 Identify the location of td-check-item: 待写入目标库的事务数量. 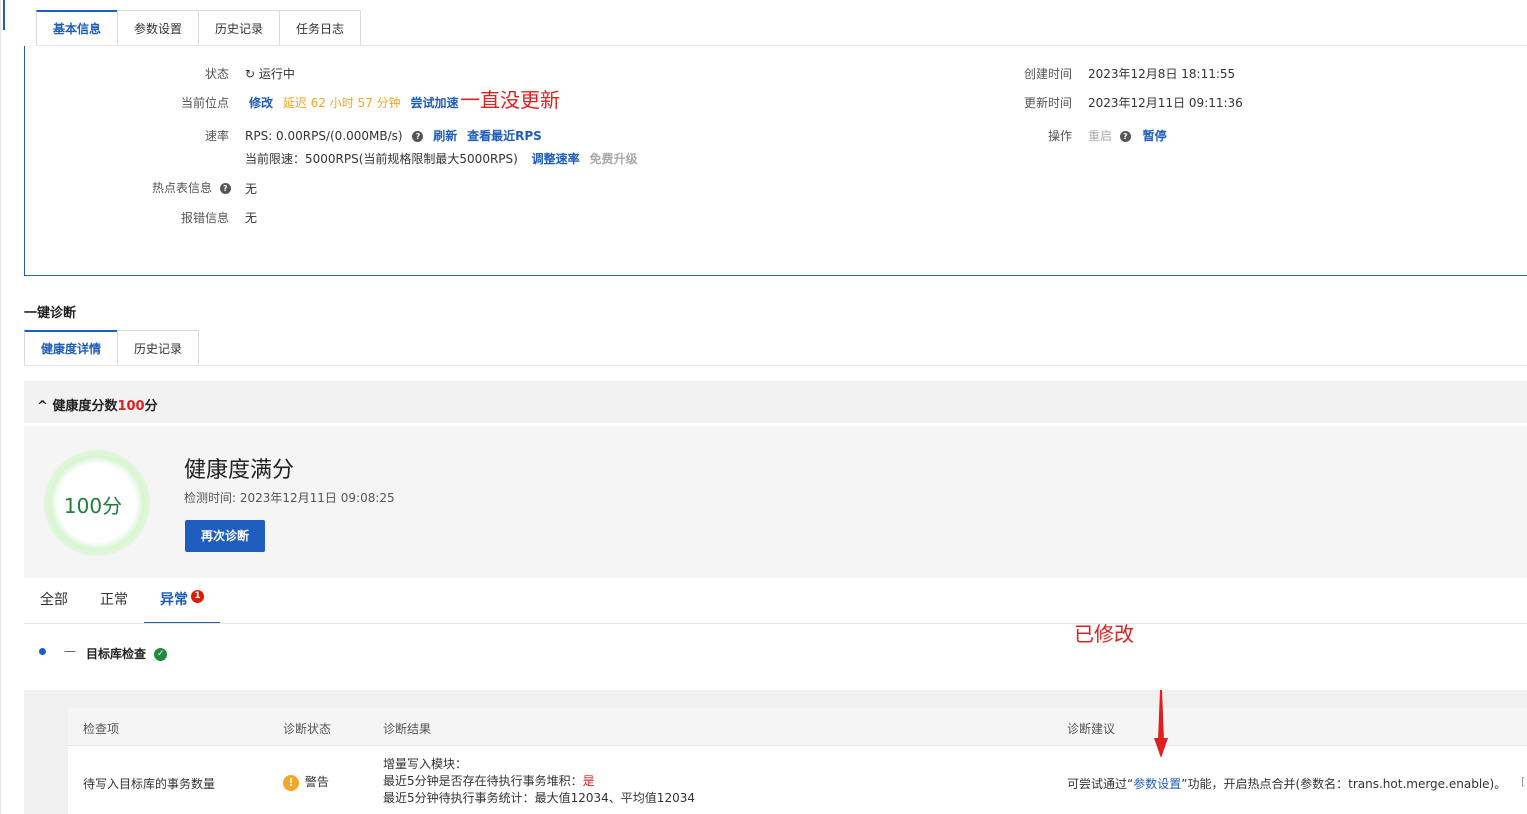
(149, 784).